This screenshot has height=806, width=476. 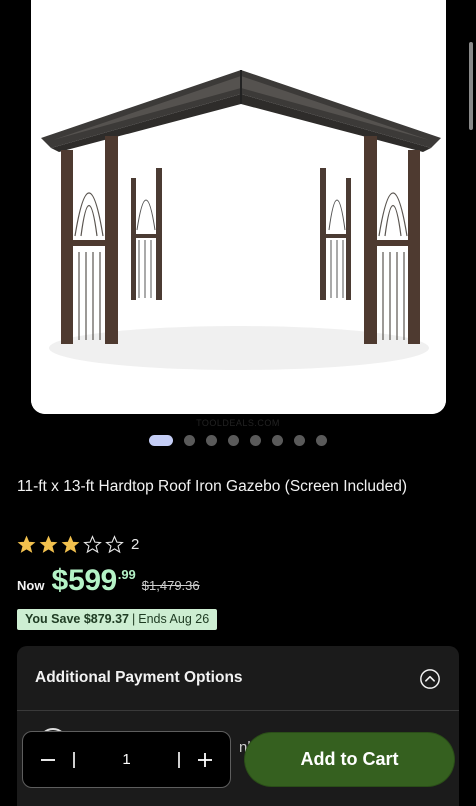 What do you see at coordinates (60, 580) in the screenshot?
I see `currency-symbol: $` at bounding box center [60, 580].